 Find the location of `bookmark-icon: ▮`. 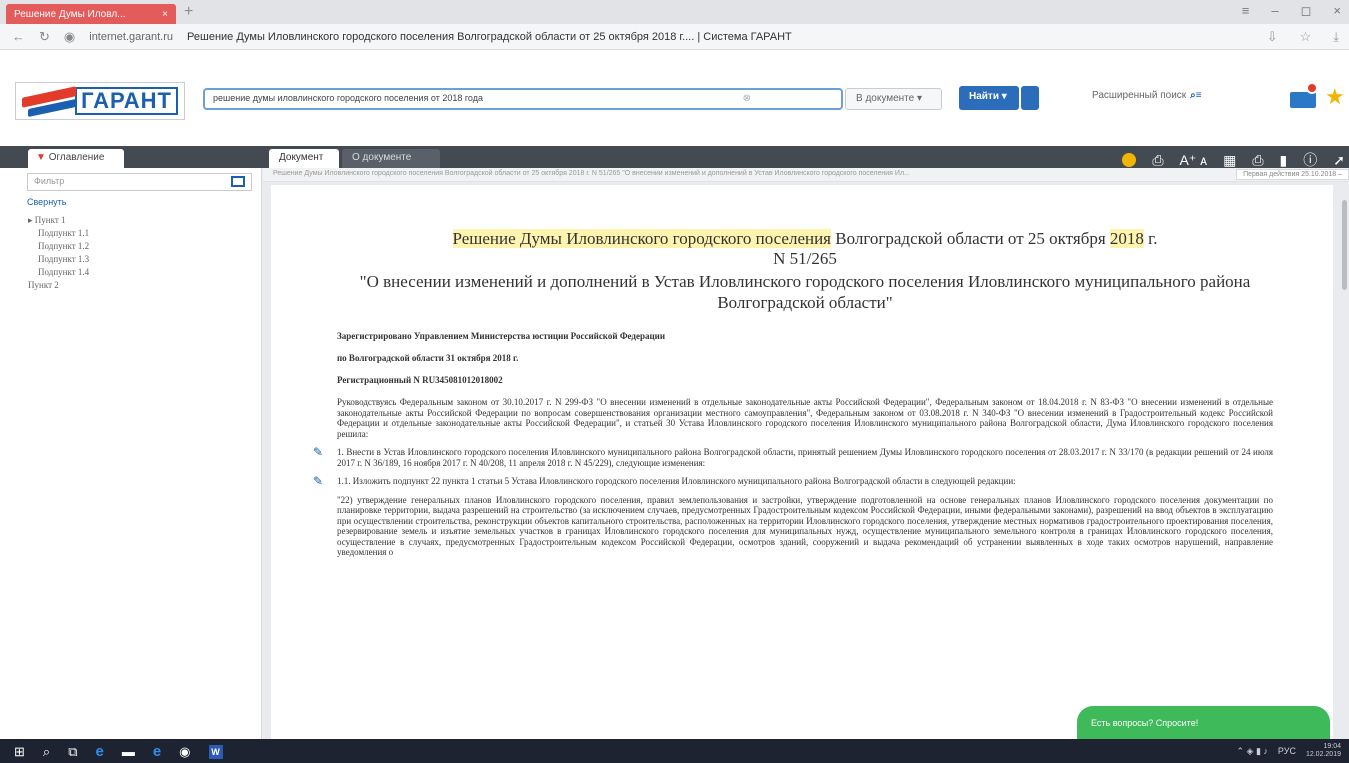

bookmark-icon: ▮ is located at coordinates (1284, 160).